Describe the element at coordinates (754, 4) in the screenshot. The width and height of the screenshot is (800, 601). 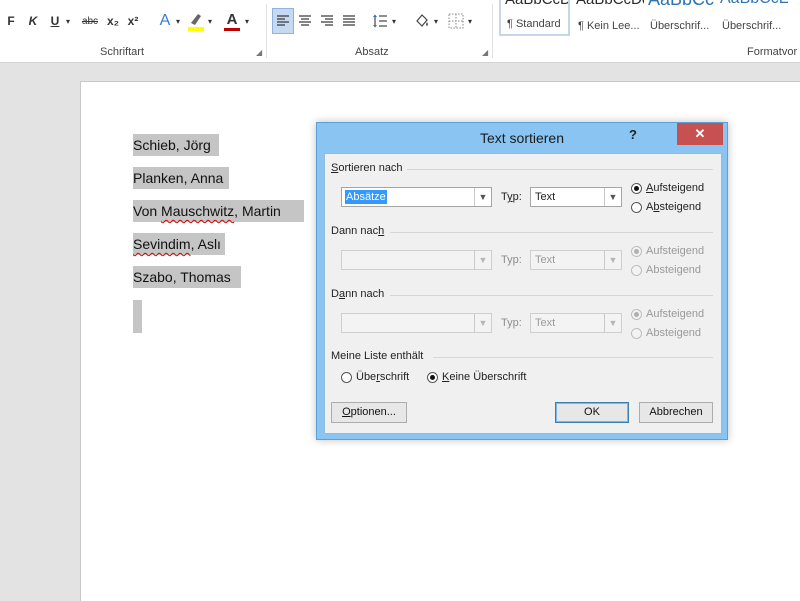
I see `style-preview: AaBbCcE` at that location.